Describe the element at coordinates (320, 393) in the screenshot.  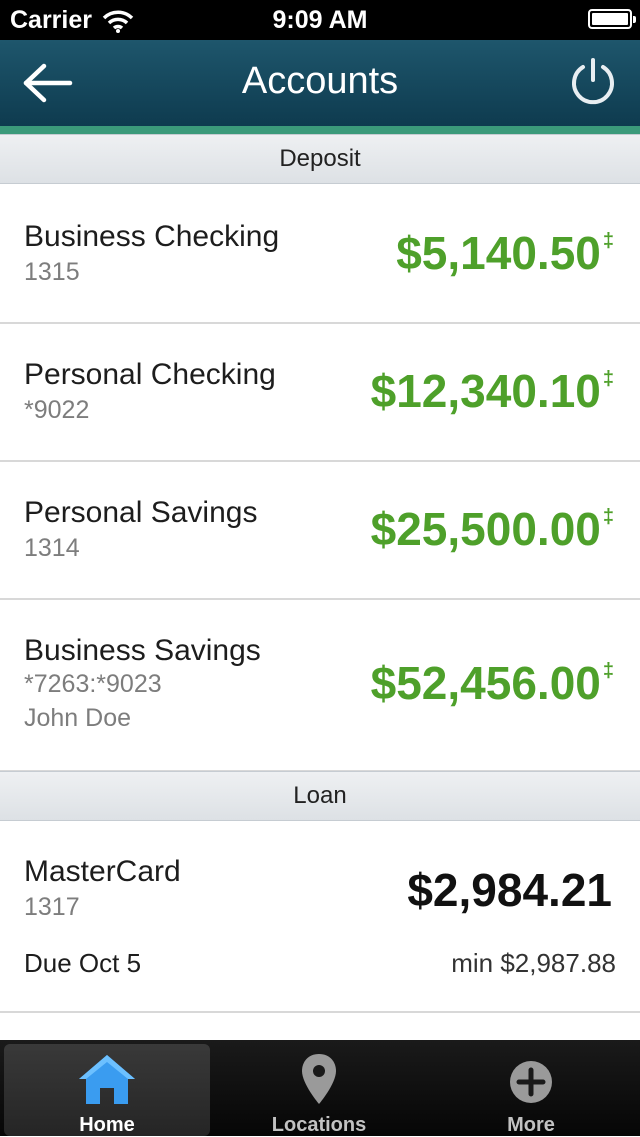
I see `account-row-personal-checking: Personal Checking *9022 $12,340.10 ‡` at that location.